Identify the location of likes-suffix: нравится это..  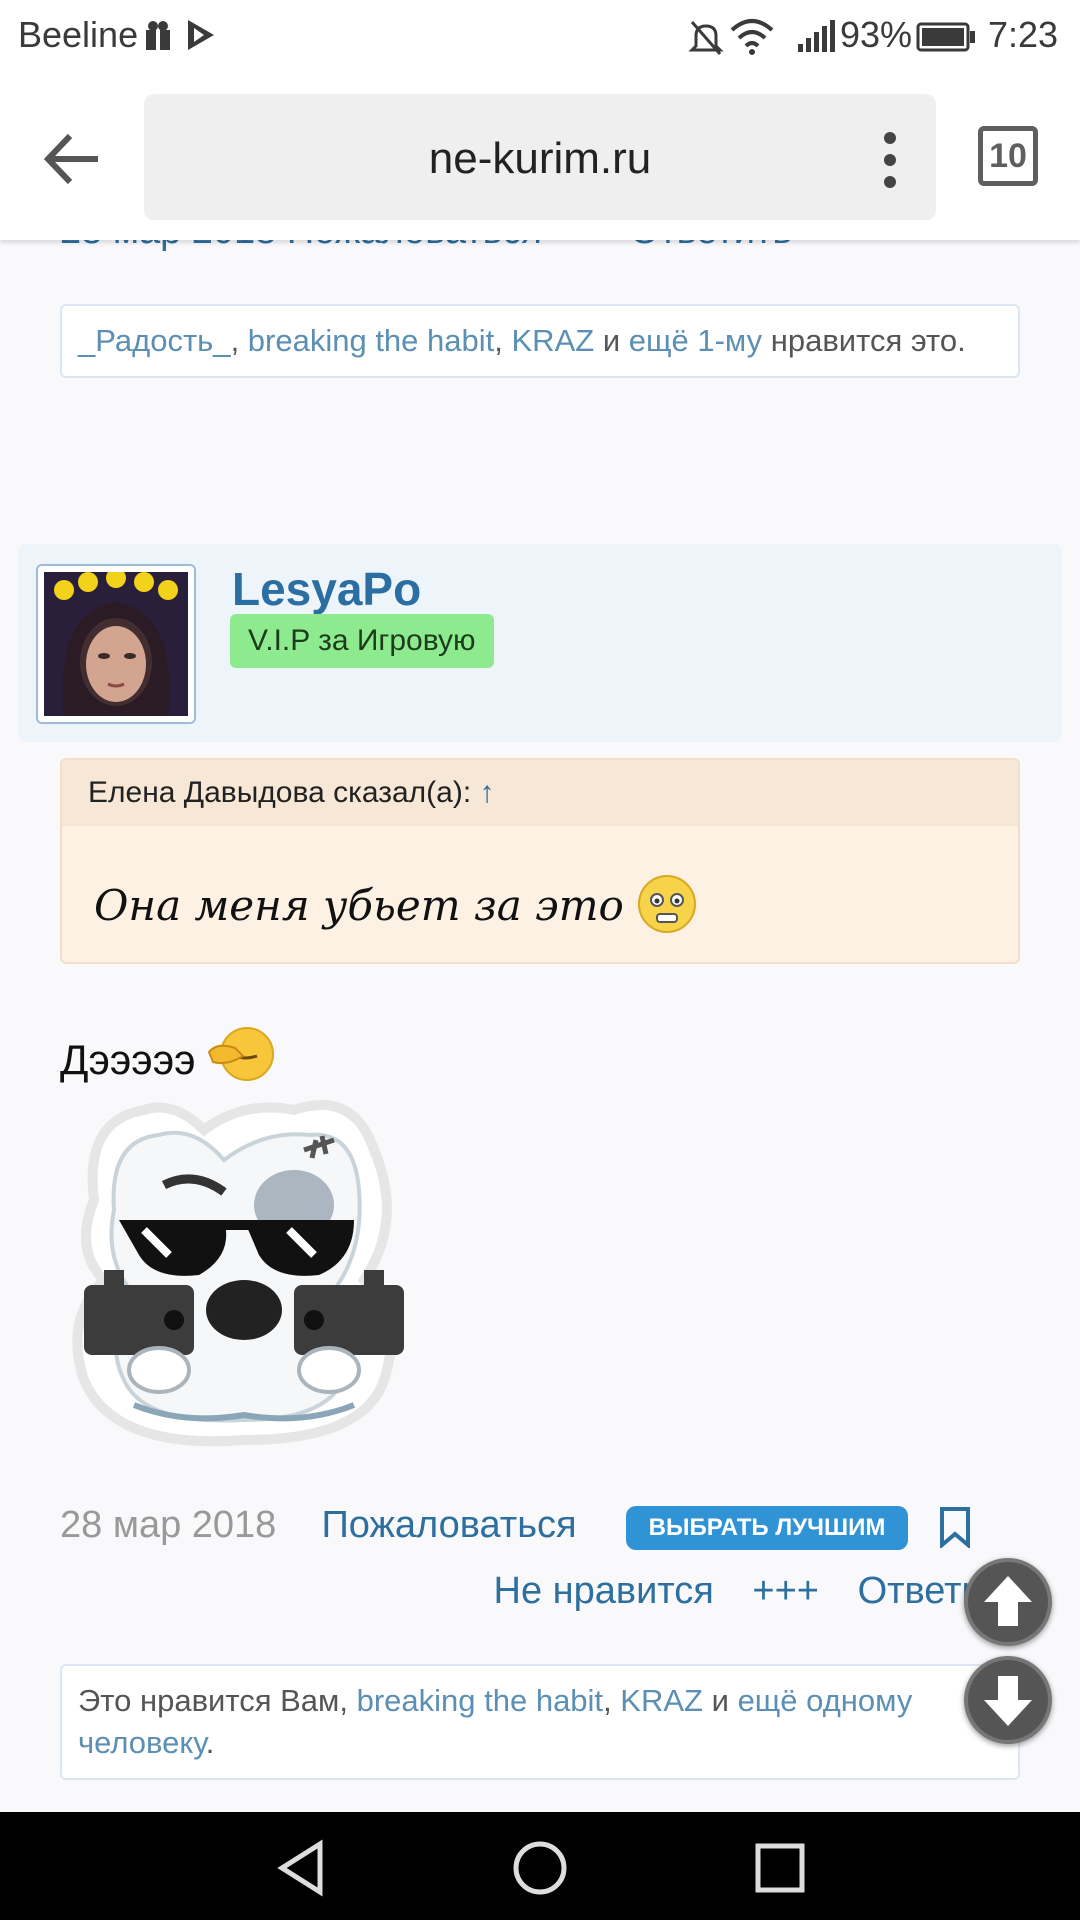
(868, 340).